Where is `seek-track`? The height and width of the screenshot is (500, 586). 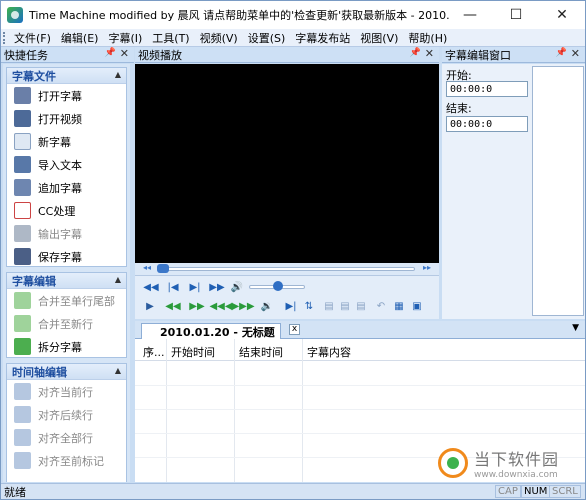
seek-track is located at coordinates (286, 269).